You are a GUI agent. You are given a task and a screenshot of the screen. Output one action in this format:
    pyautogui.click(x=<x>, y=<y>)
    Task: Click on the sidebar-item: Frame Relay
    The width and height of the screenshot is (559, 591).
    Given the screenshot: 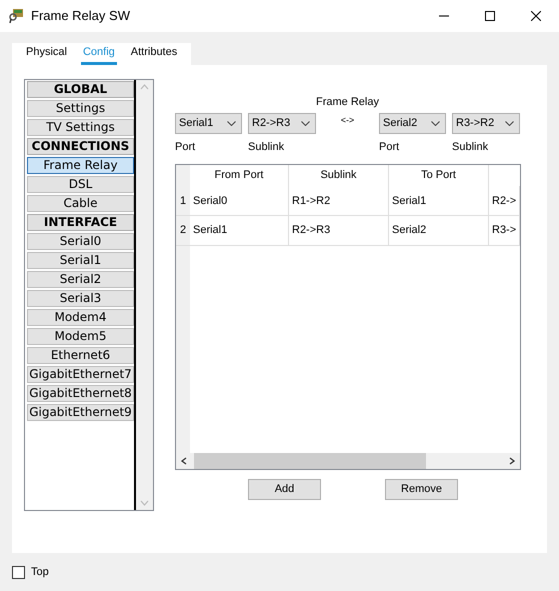 What is the action you would take?
    pyautogui.click(x=80, y=165)
    